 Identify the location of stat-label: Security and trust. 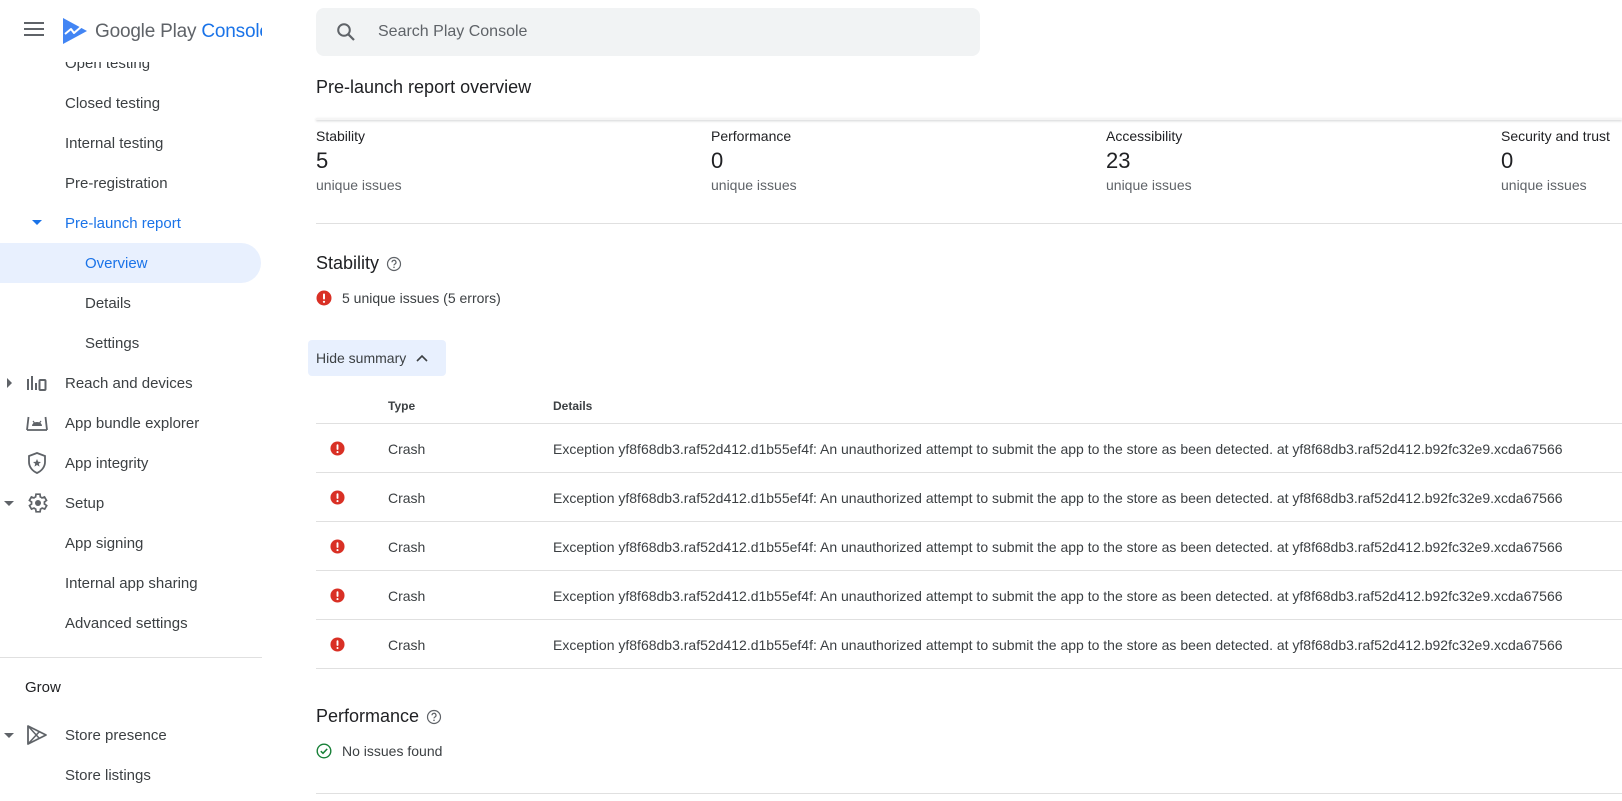
(1555, 136).